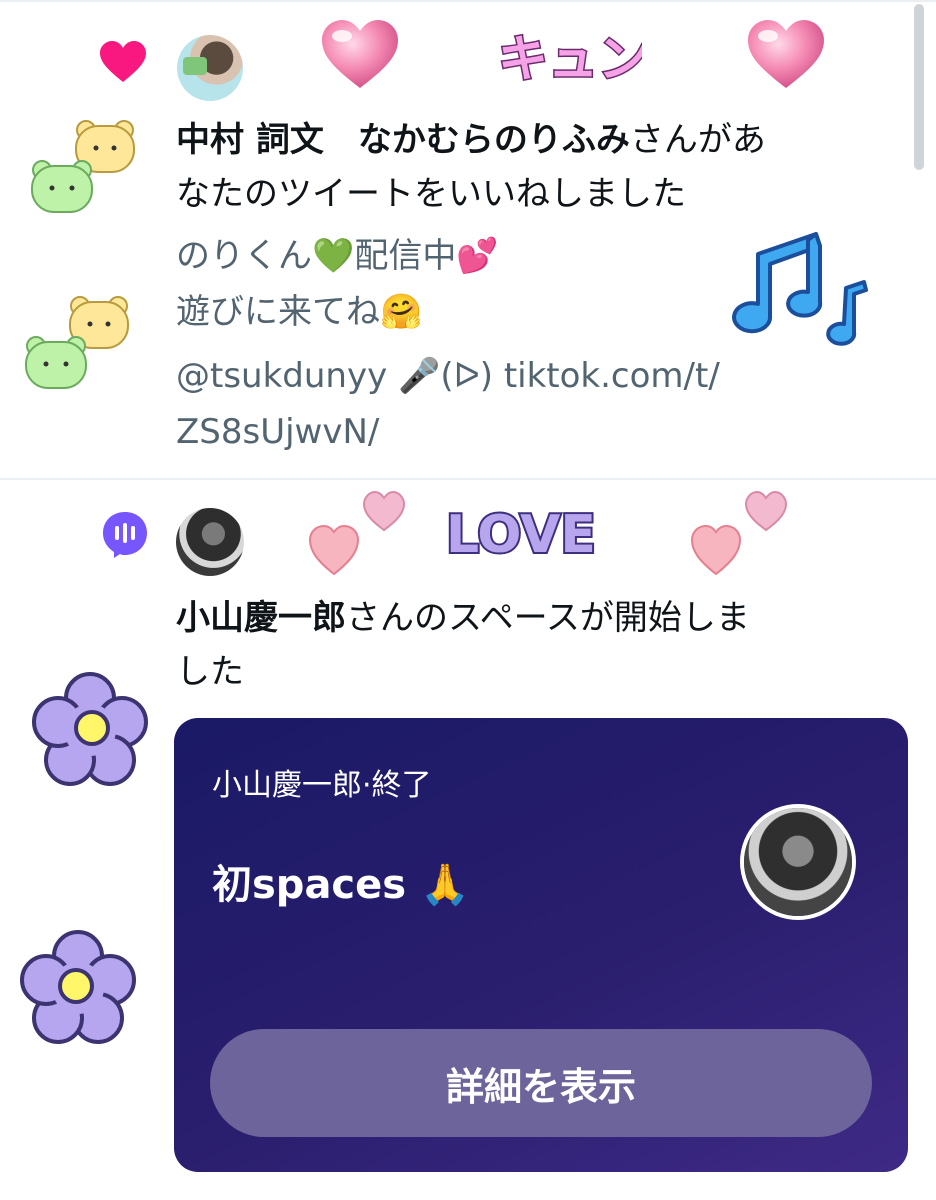 The width and height of the screenshot is (936, 1200). Describe the element at coordinates (337, 256) in the screenshot. I see `tweet-line: のりくん💚配信中💕` at that location.